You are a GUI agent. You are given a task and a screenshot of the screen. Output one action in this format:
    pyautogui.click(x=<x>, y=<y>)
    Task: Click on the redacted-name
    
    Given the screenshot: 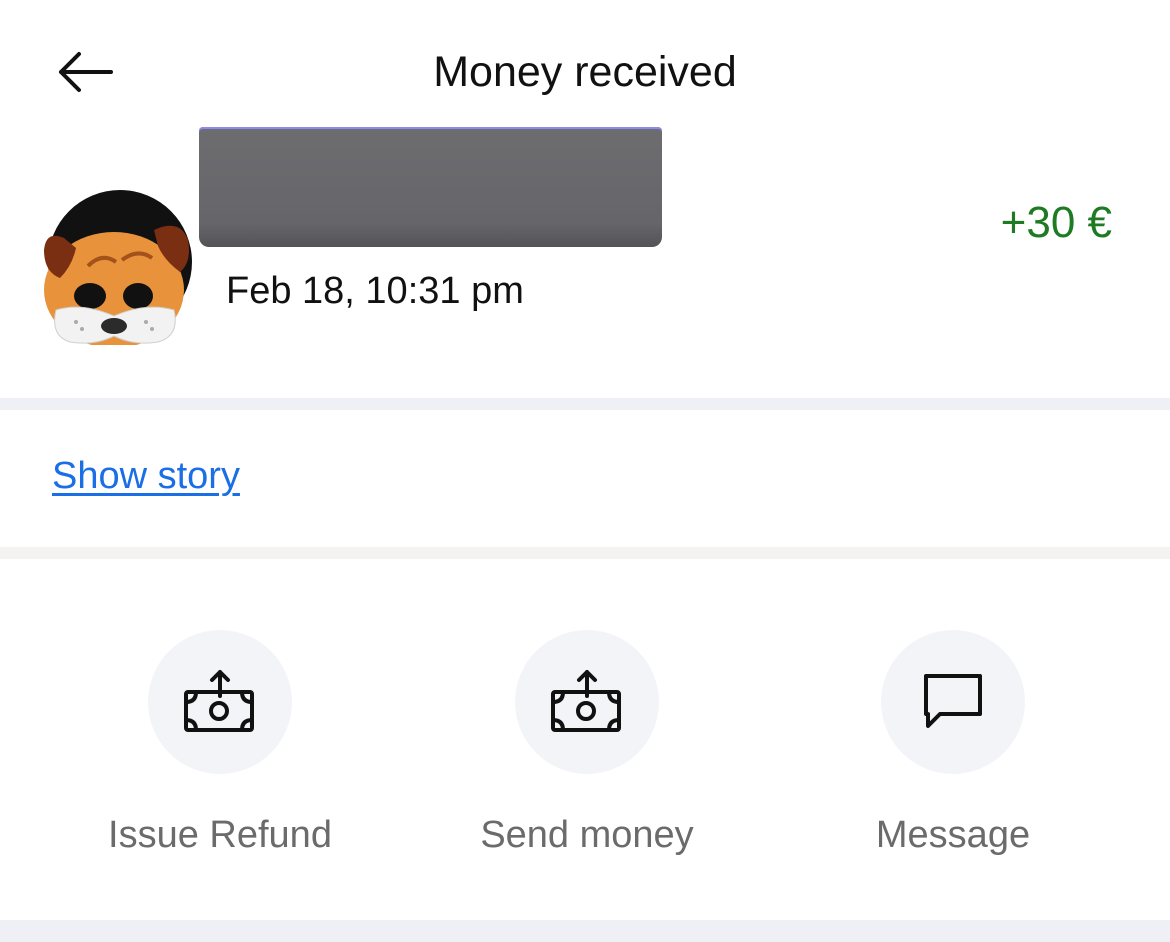 What is the action you would take?
    pyautogui.click(x=430, y=187)
    